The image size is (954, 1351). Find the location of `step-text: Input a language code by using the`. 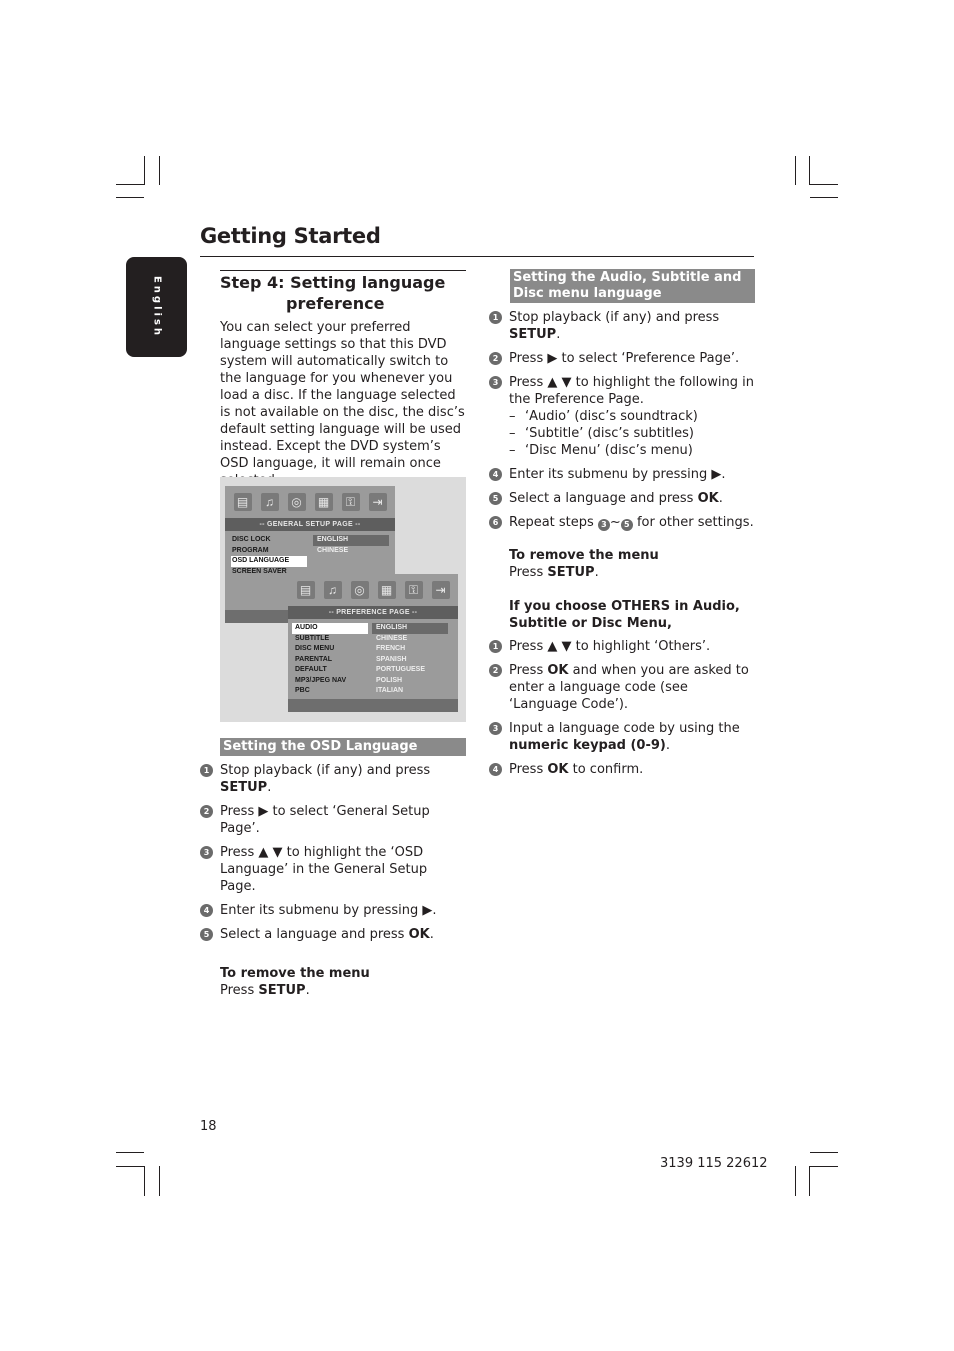

step-text: Input a language code by using the is located at coordinates (624, 728).